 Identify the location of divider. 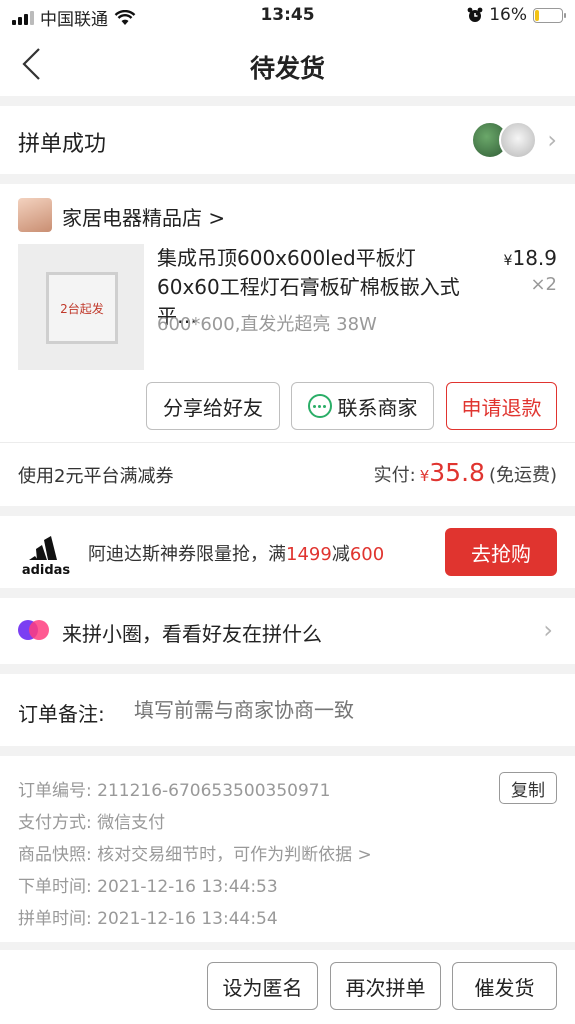
(287, 442).